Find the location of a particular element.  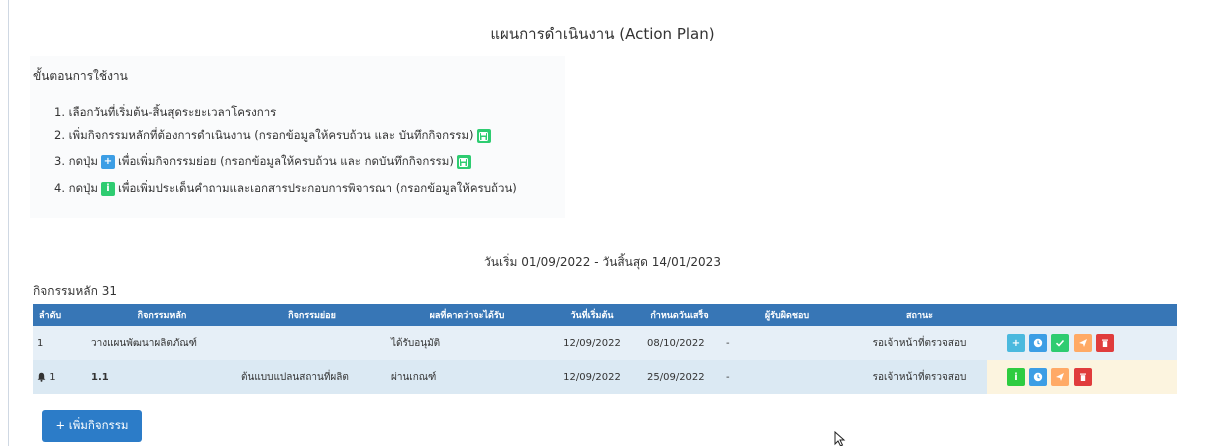

cell-expected-result: ผ่านเกณฑ์ is located at coordinates (467, 377).